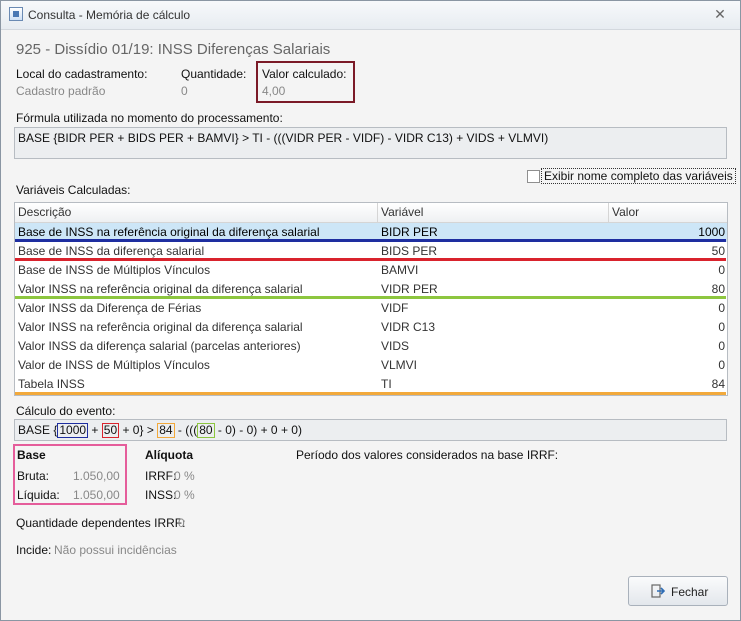 Image resolution: width=741 pixels, height=621 pixels. Describe the element at coordinates (304, 74) in the screenshot. I see `valor-label: Valor calculado:` at that location.